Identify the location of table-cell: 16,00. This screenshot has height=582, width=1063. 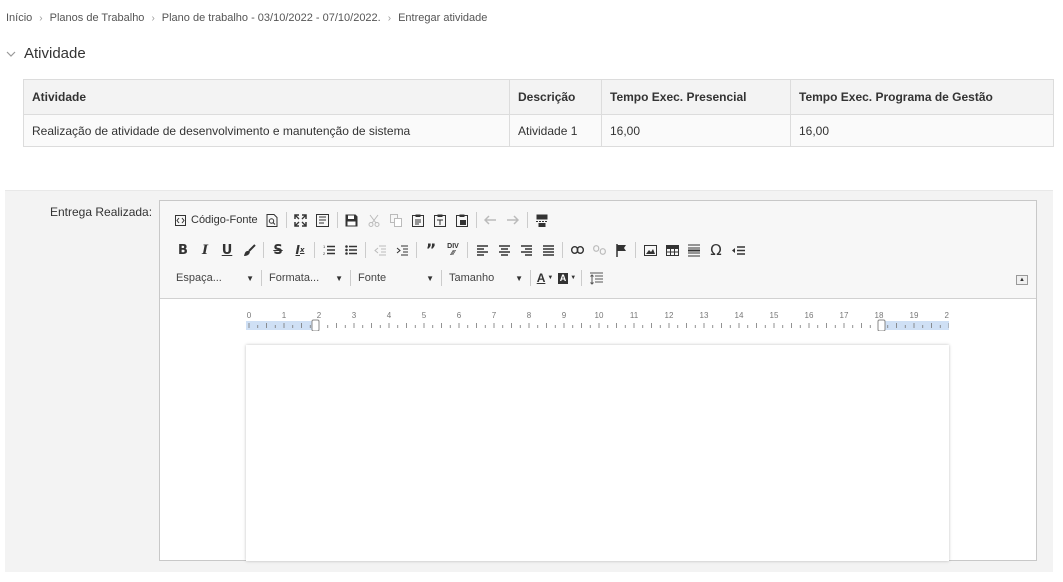
(922, 130).